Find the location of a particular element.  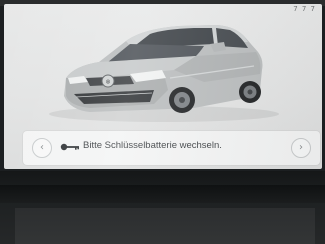

dashboard-ridge is located at coordinates (162, 194).